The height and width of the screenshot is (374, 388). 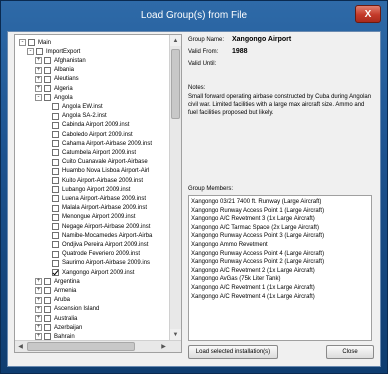 I want to click on tree-row: Kuito Airport-Airbase 2009.inst, so click(x=93, y=180).